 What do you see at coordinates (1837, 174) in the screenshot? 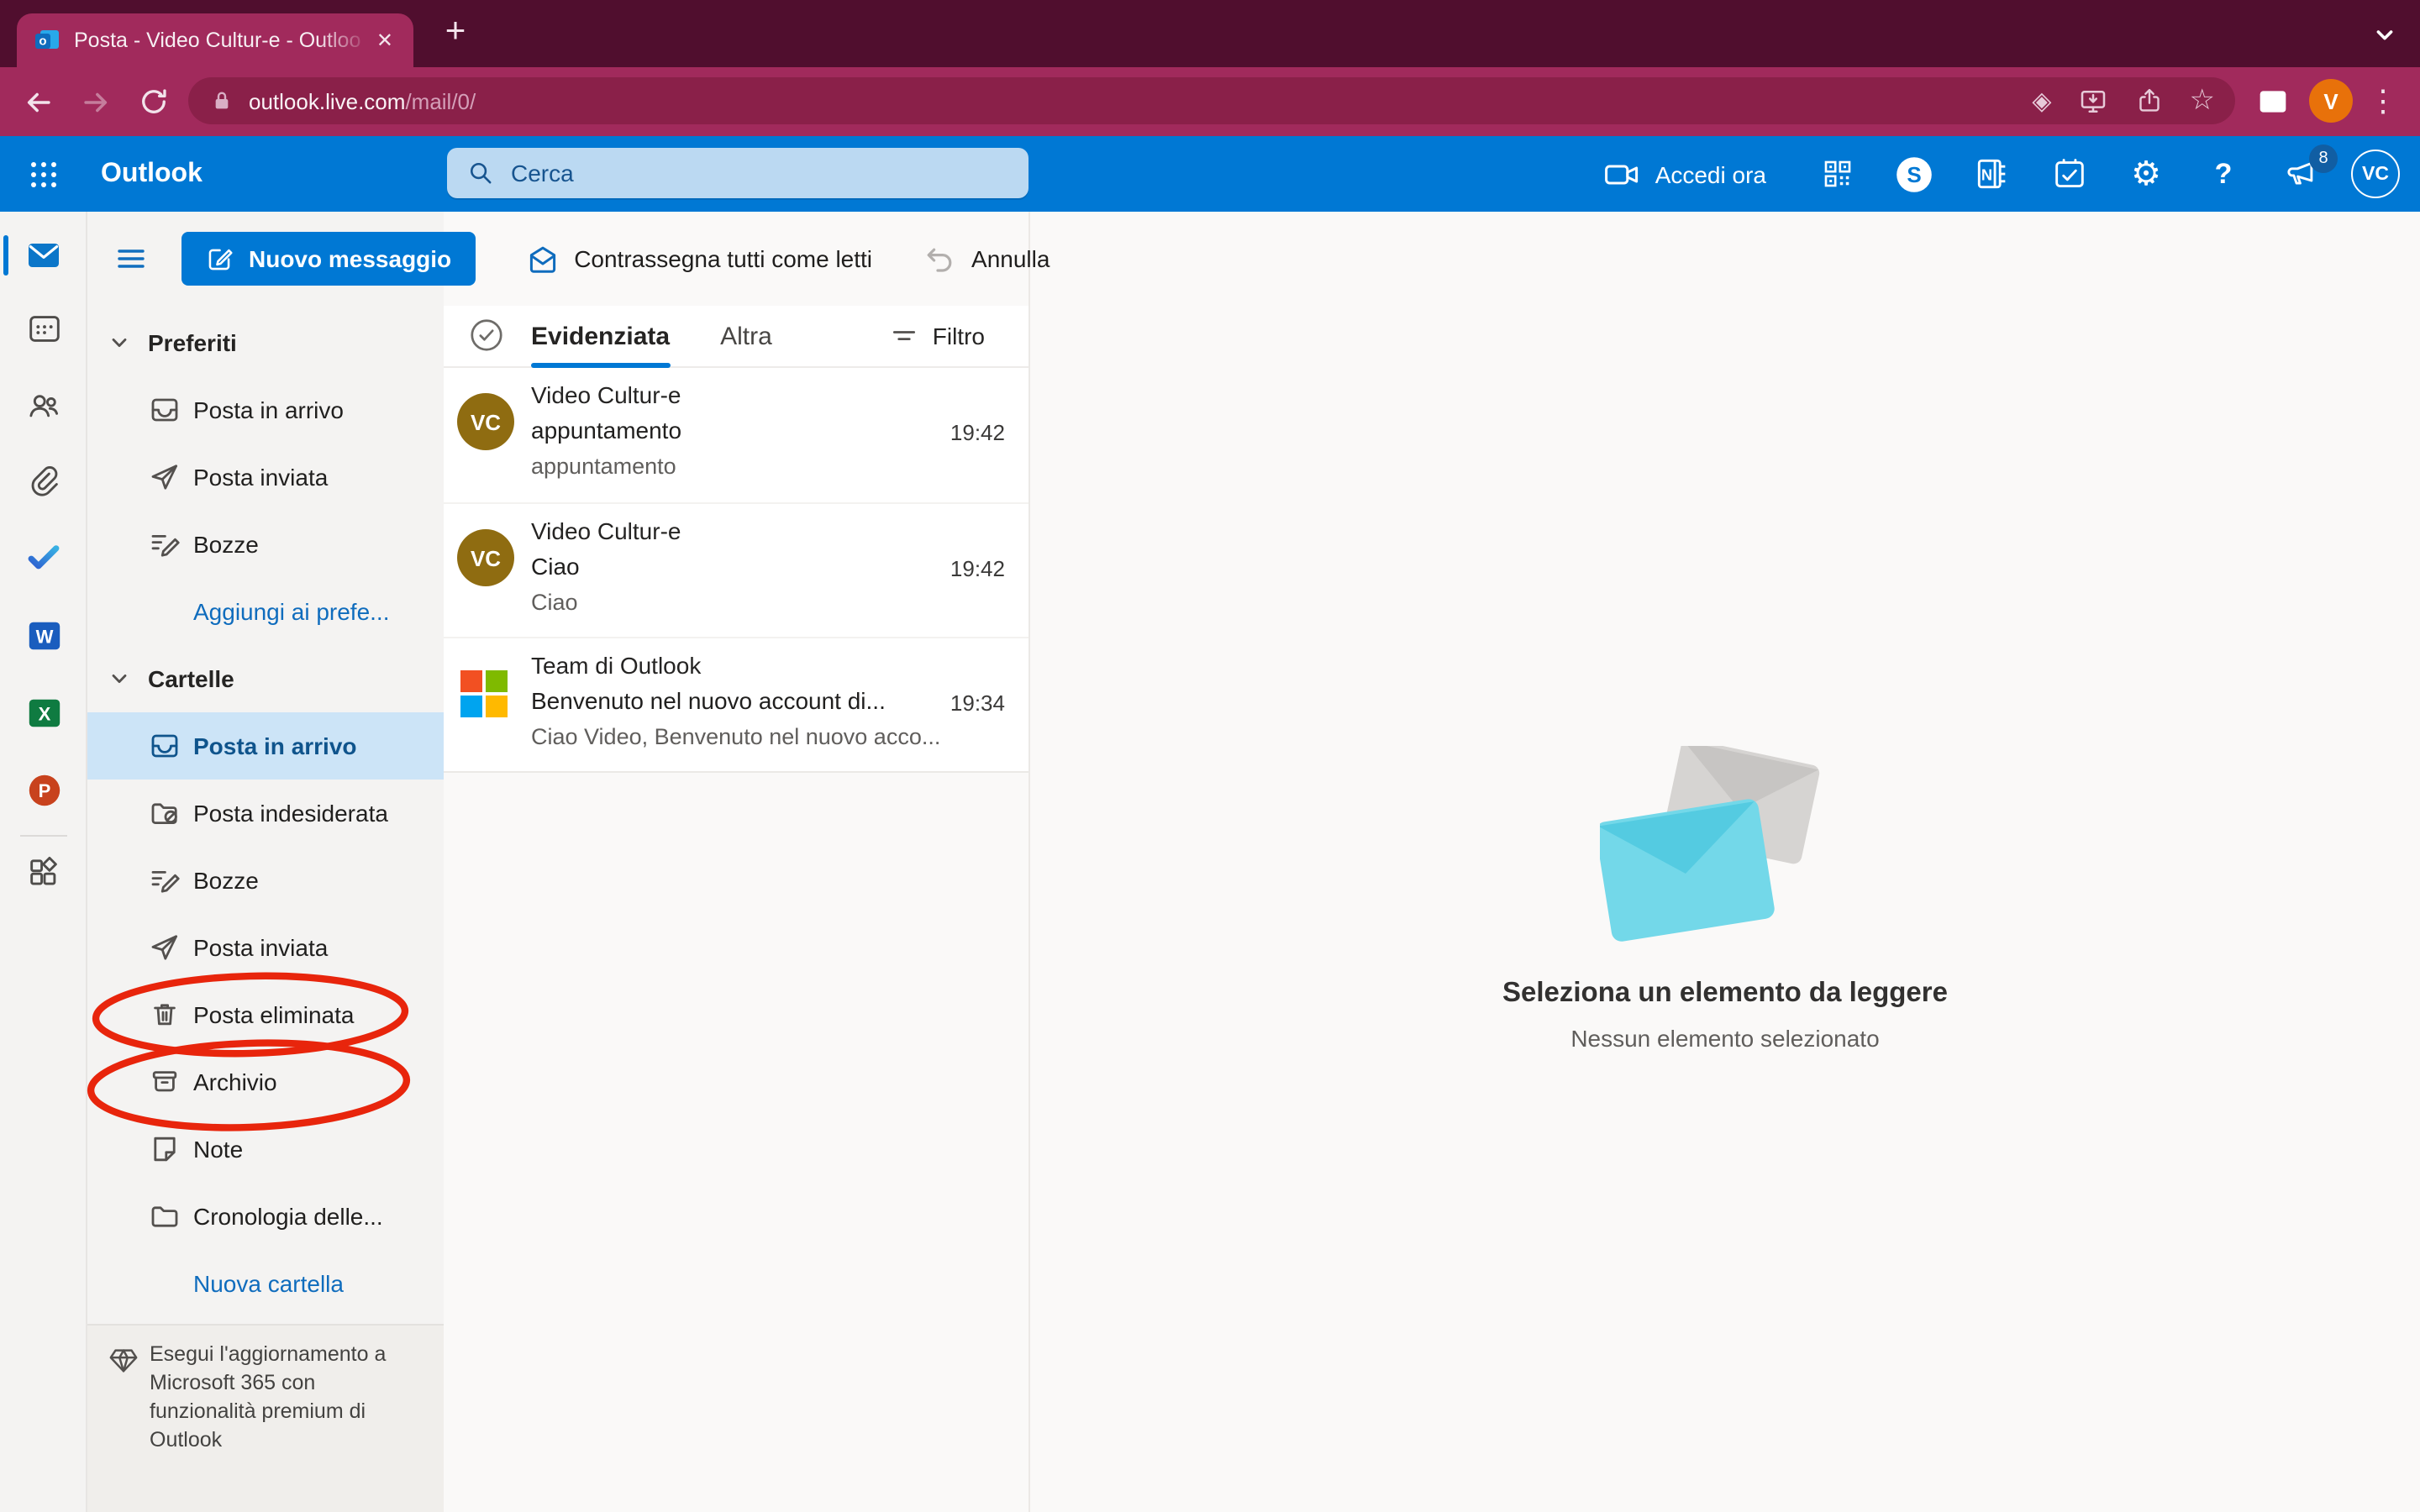
I see `qr-code-icon` at bounding box center [1837, 174].